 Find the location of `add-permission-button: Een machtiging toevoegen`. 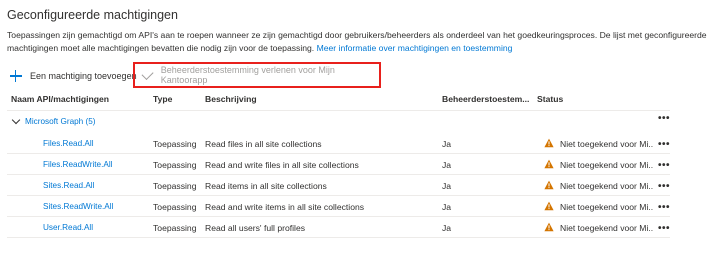

add-permission-button: Een machtiging toevoegen is located at coordinates (77, 76).